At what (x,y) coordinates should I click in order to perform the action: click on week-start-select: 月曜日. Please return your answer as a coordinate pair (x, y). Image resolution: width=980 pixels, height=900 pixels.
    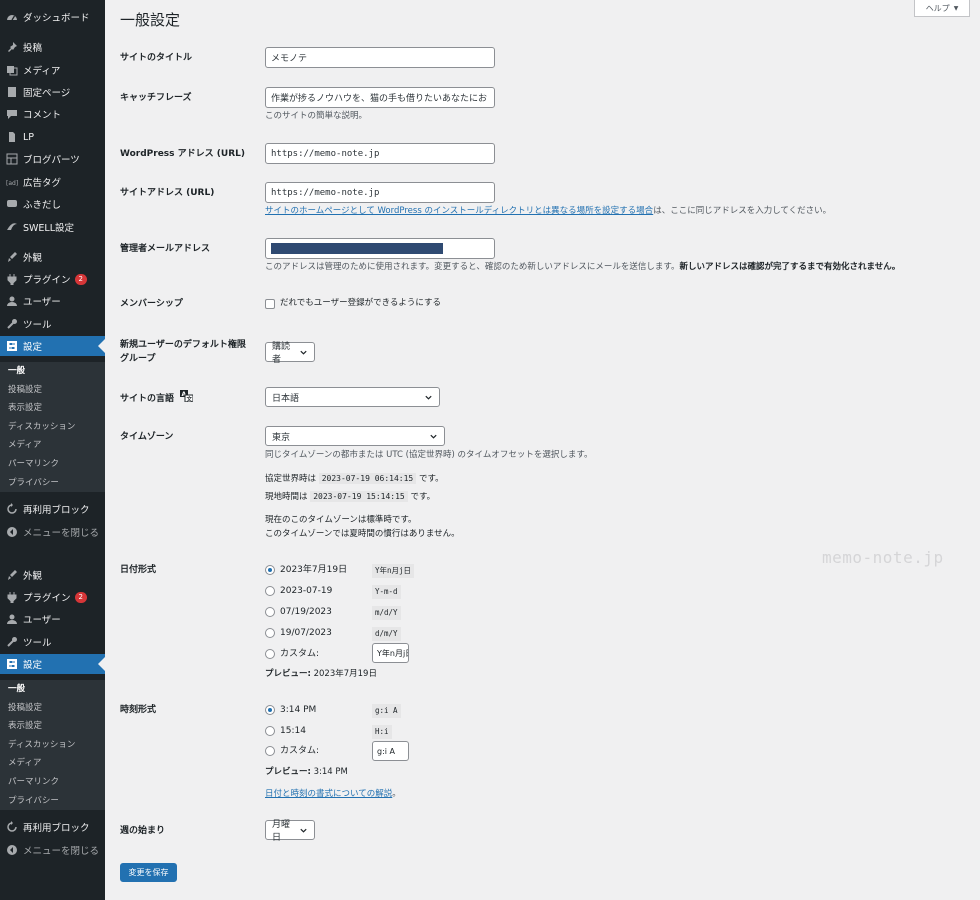
    Looking at the image, I should click on (290, 831).